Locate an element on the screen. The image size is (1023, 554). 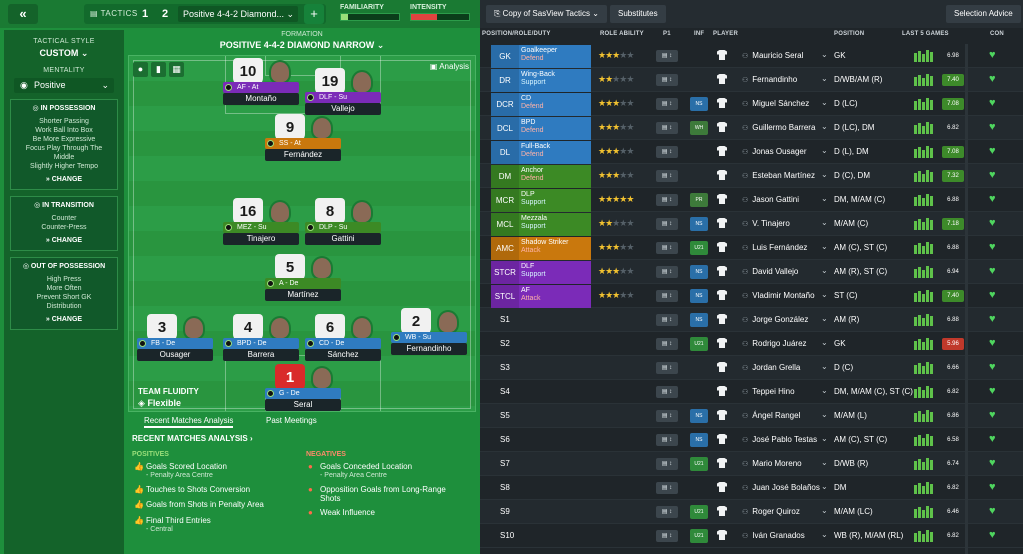
mentality-dropdown: ◉ Positive ⌄ is located at coordinates (64, 85).